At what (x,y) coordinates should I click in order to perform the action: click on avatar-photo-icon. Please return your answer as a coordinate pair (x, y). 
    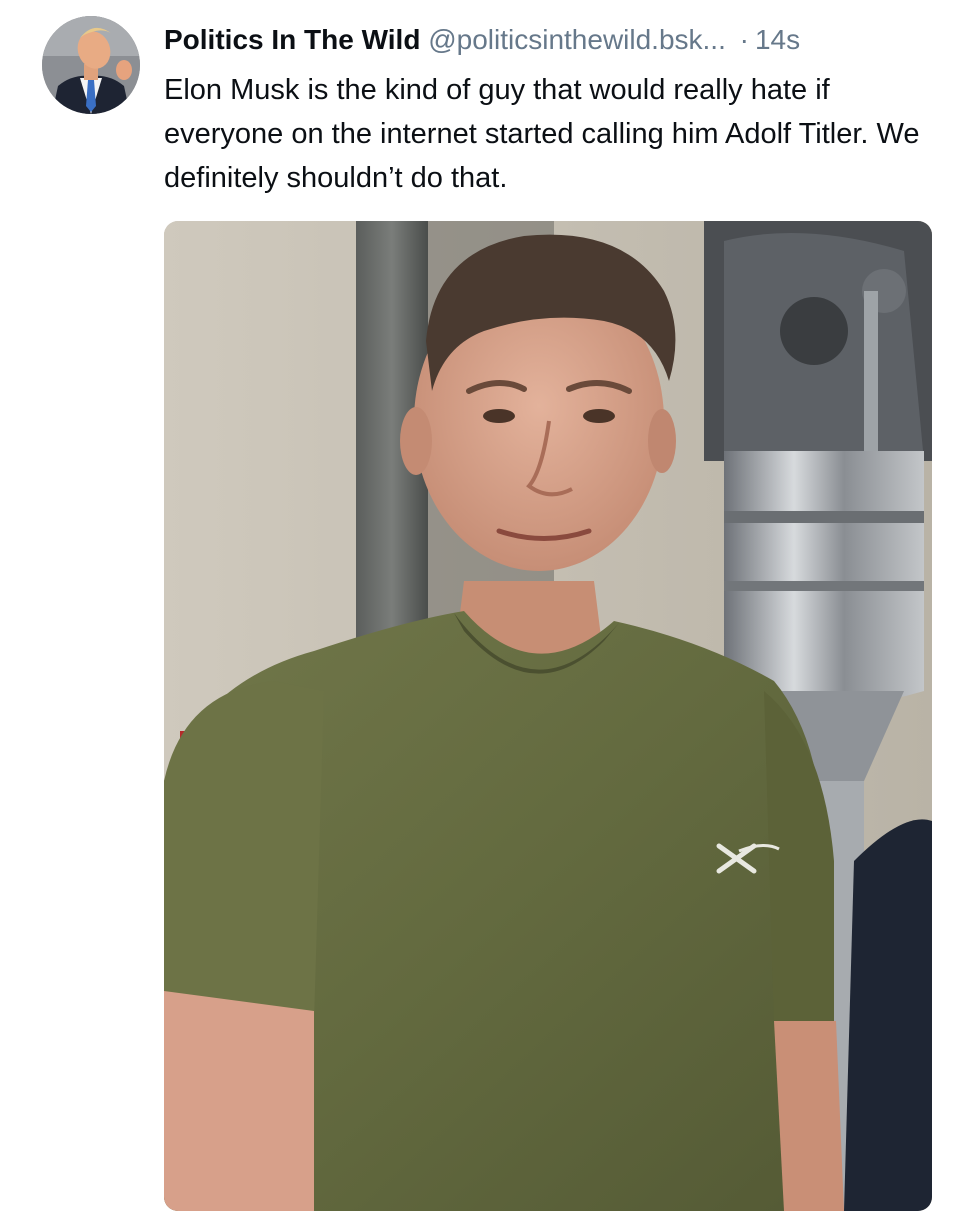
    Looking at the image, I should click on (91, 65).